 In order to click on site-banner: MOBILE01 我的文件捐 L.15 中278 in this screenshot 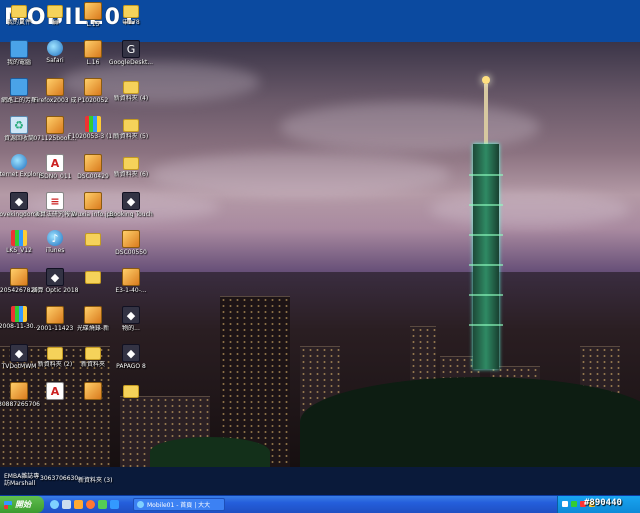, I will do `click(320, 21)`.